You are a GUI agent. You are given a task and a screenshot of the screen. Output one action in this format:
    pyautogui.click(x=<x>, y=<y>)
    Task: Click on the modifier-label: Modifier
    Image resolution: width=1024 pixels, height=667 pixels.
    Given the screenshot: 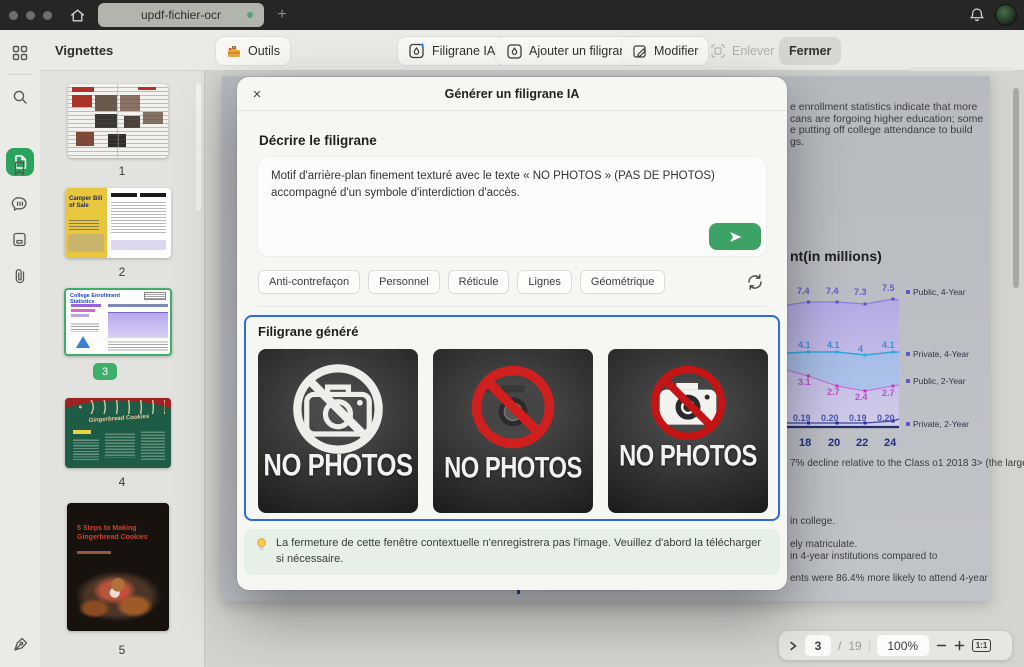 What is the action you would take?
    pyautogui.click(x=676, y=51)
    